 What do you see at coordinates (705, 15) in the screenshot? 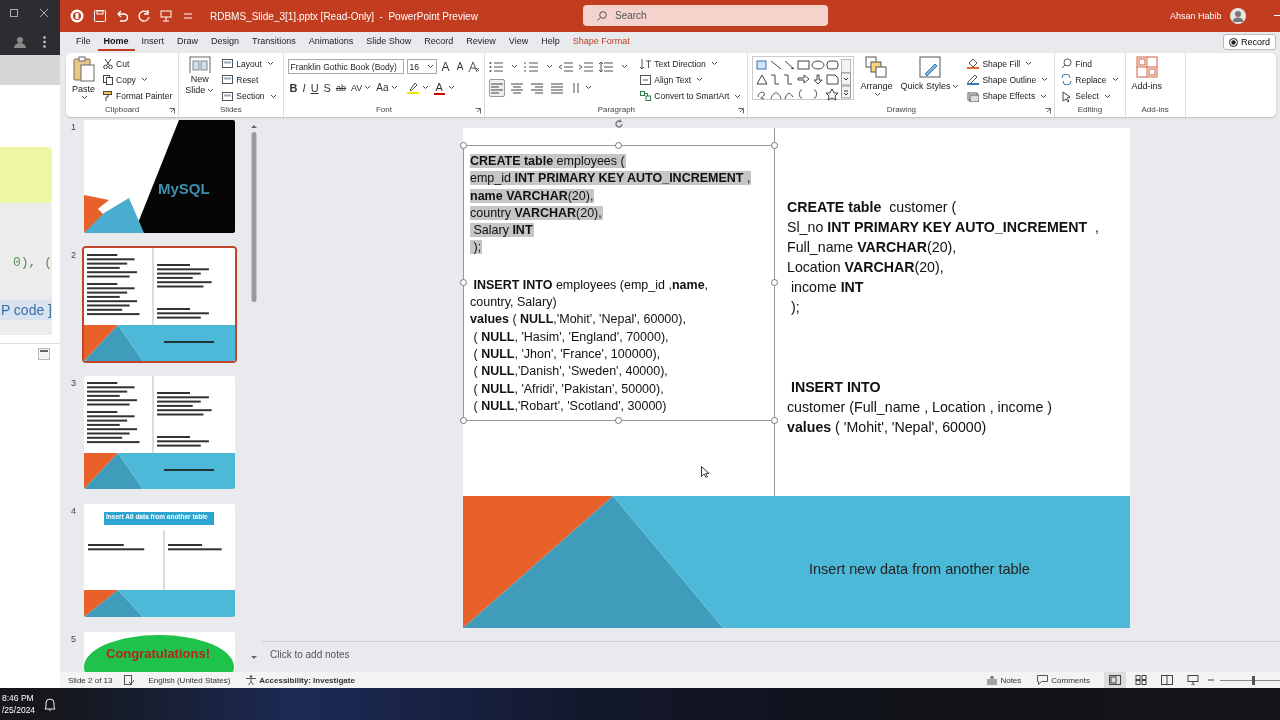
I see `search-field: Search` at bounding box center [705, 15].